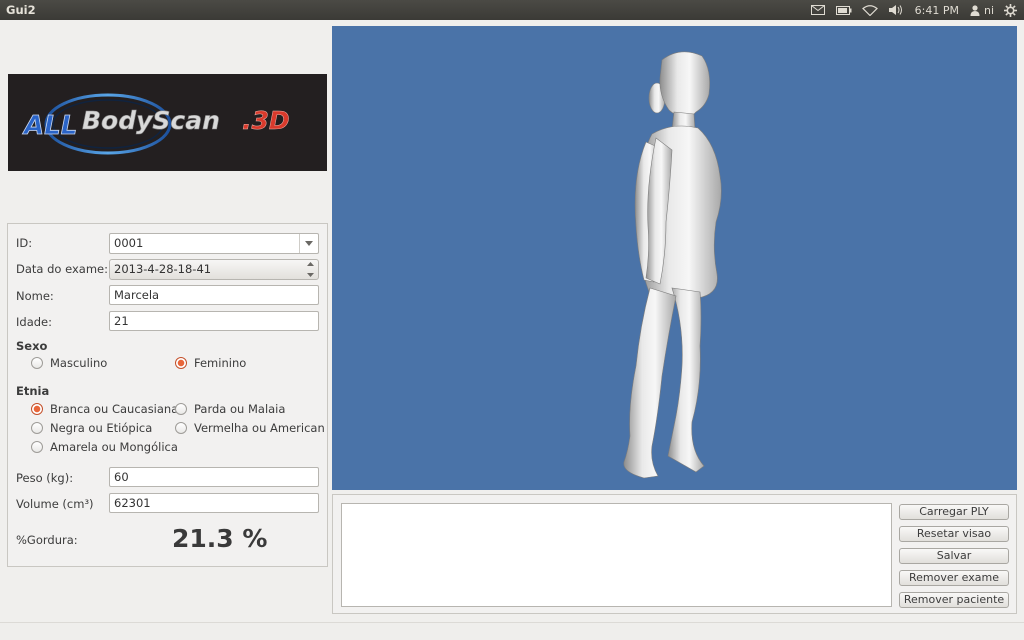 This screenshot has width=1024, height=640. I want to click on radio-amarela: Amarela ou Mongólica, so click(104, 447).